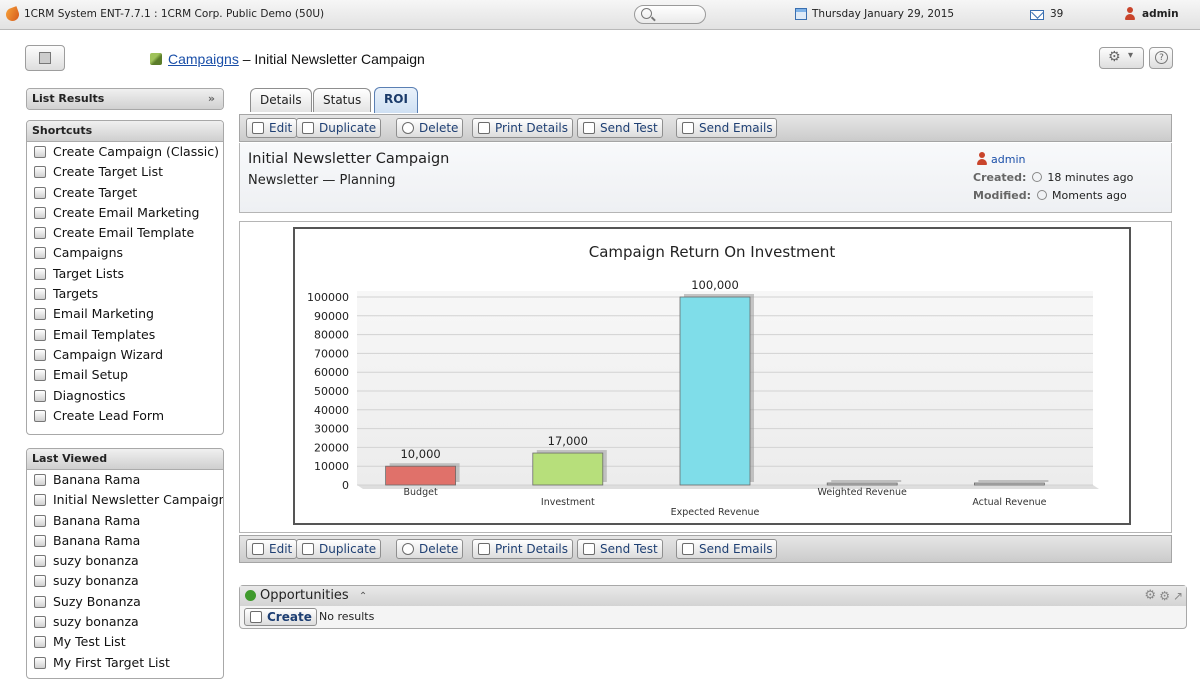 This screenshot has width=1200, height=681. What do you see at coordinates (568, 502) in the screenshot?
I see `x-category-label: Investment` at bounding box center [568, 502].